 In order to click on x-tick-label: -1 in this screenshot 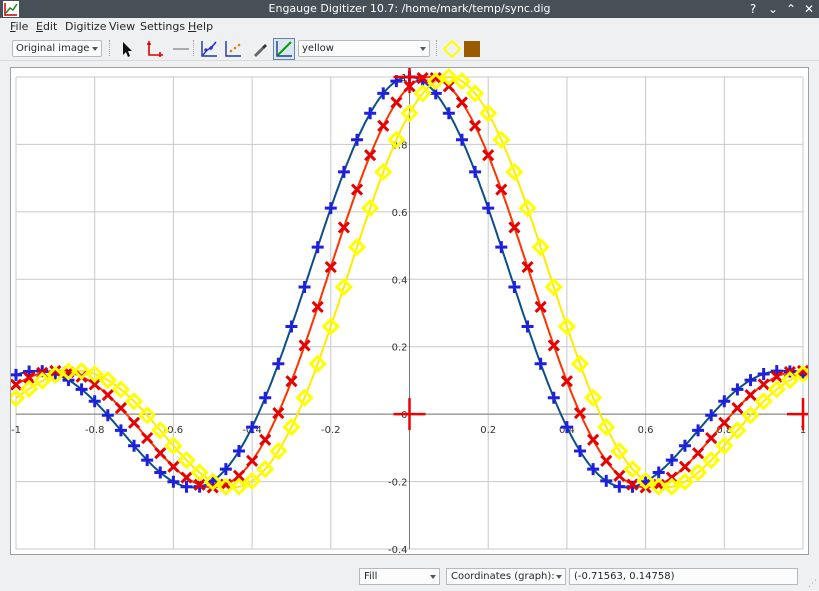, I will do `click(16, 430)`.